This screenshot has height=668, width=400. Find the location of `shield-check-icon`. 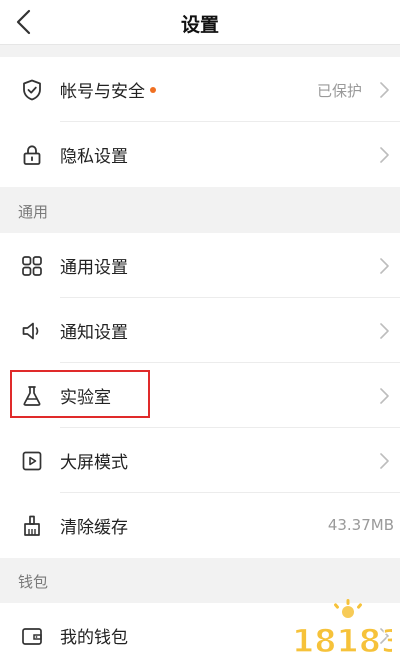

shield-check-icon is located at coordinates (32, 90).